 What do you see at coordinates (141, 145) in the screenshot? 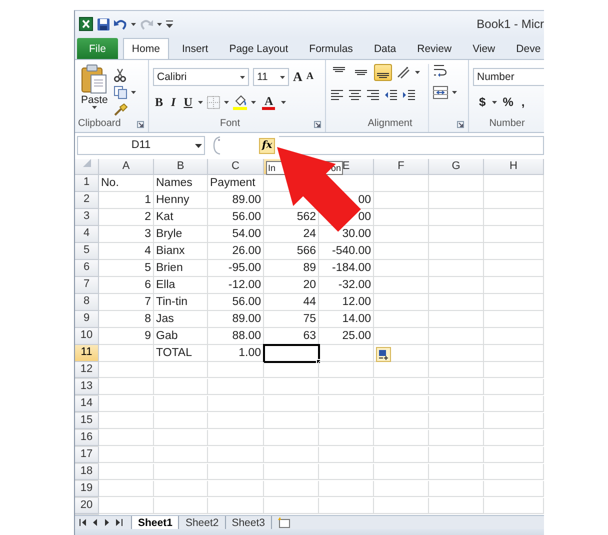
I see `name-box: D11` at bounding box center [141, 145].